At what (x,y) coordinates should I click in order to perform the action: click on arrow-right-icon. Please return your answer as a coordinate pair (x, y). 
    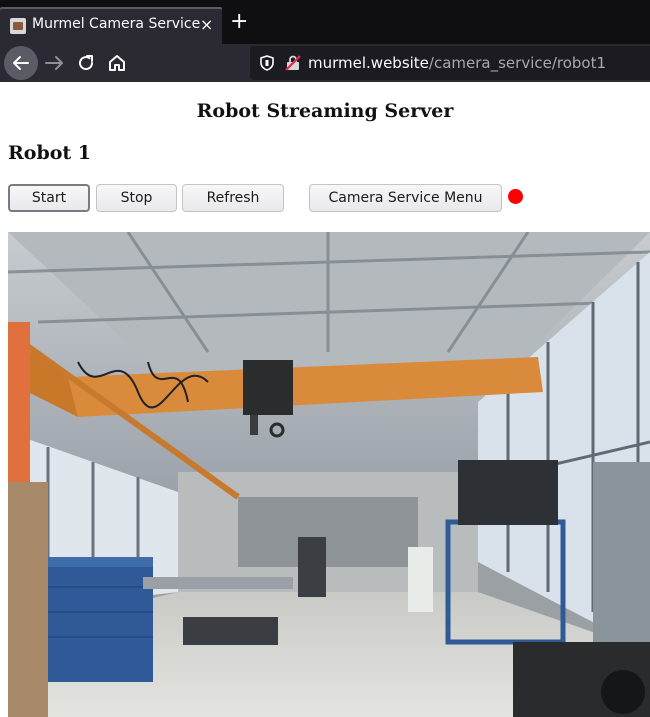
    Looking at the image, I should click on (54, 63).